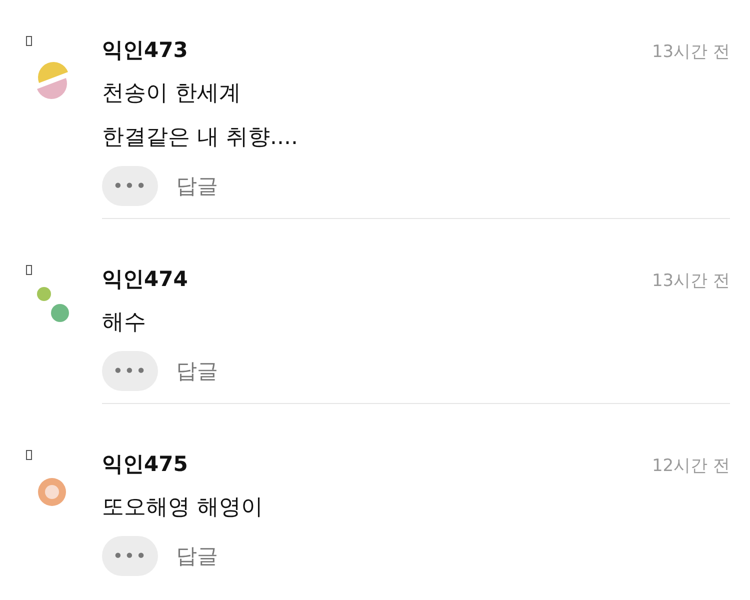 This screenshot has height=600, width=750. I want to click on timestamp: 12시간 전, so click(691, 466).